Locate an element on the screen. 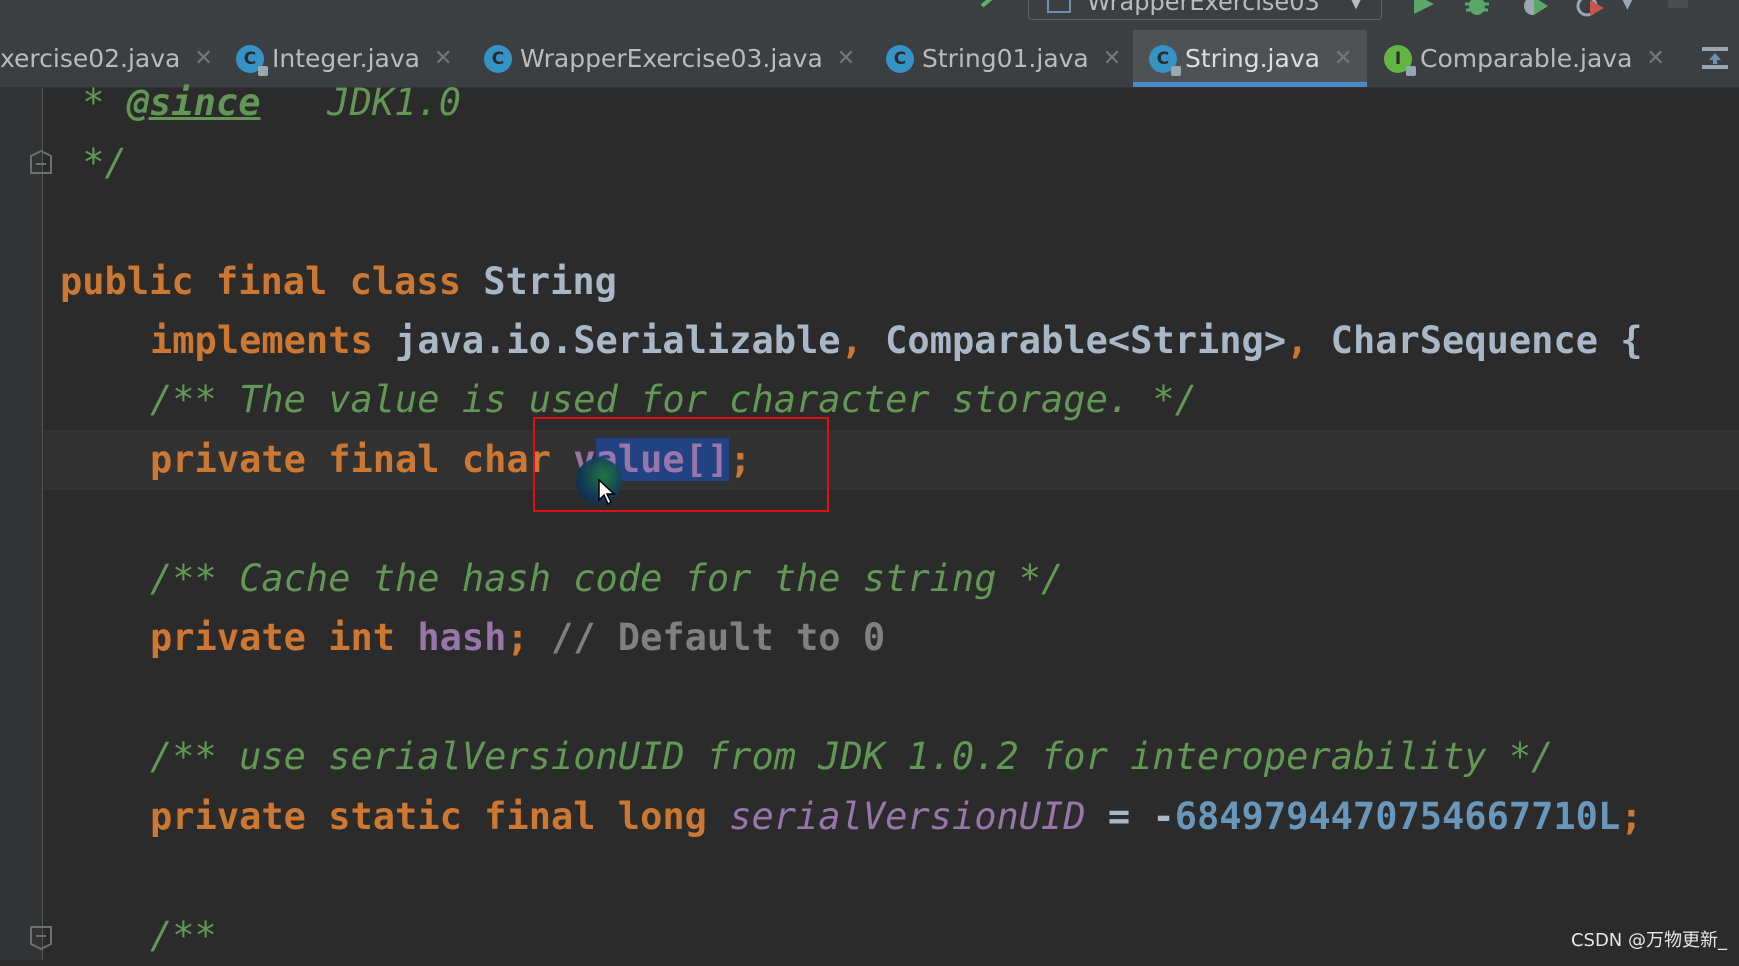 Image resolution: width=1739 pixels, height=966 pixels. profile-dropdown-chevron-icon: ▼ is located at coordinates (1627, 6).